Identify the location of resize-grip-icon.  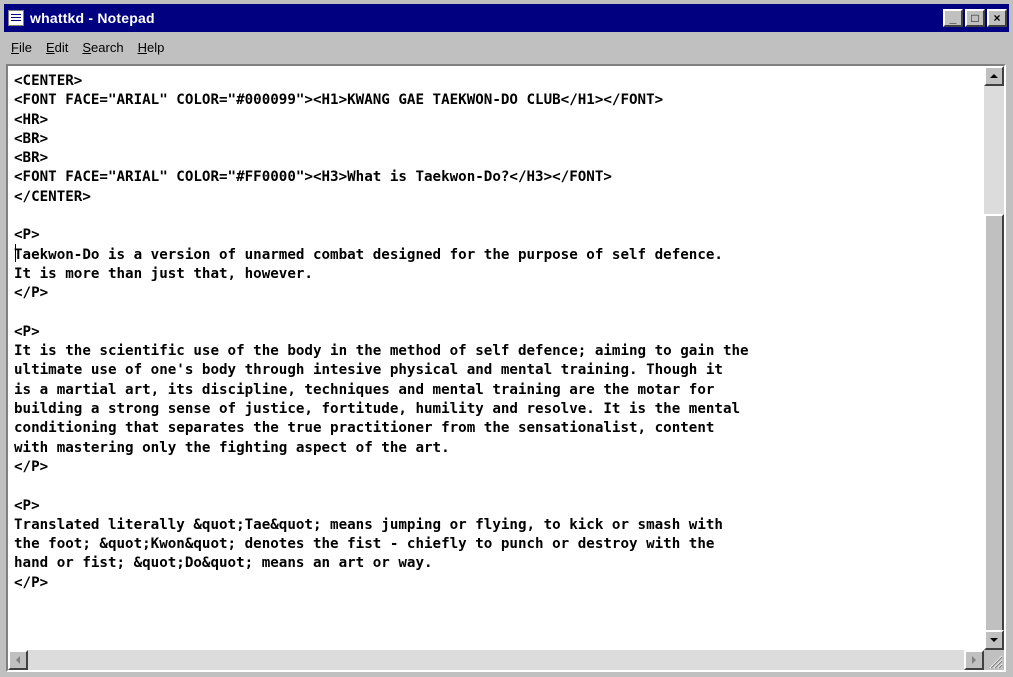
(996, 662).